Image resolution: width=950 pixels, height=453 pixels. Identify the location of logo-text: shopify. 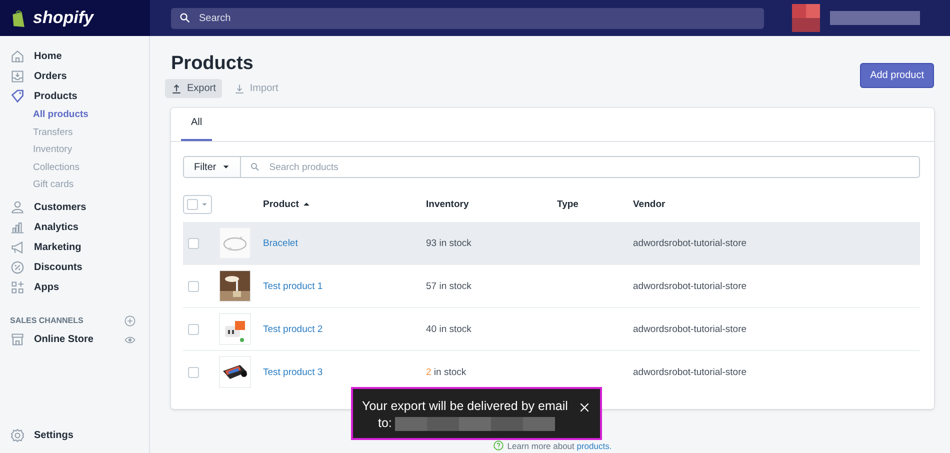
(63, 18).